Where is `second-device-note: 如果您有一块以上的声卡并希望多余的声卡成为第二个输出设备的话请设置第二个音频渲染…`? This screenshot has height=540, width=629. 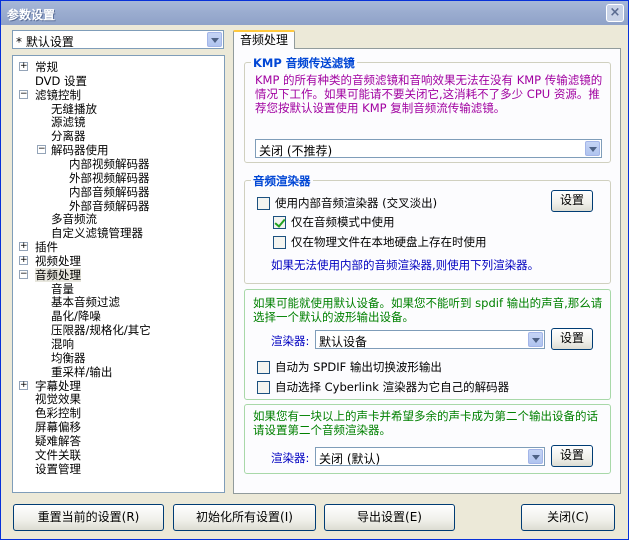 second-device-note: 如果您有一块以上的声卡并希望多余的声卡成为第二个输出设备的话请设置第二个音频渲染… is located at coordinates (425, 423).